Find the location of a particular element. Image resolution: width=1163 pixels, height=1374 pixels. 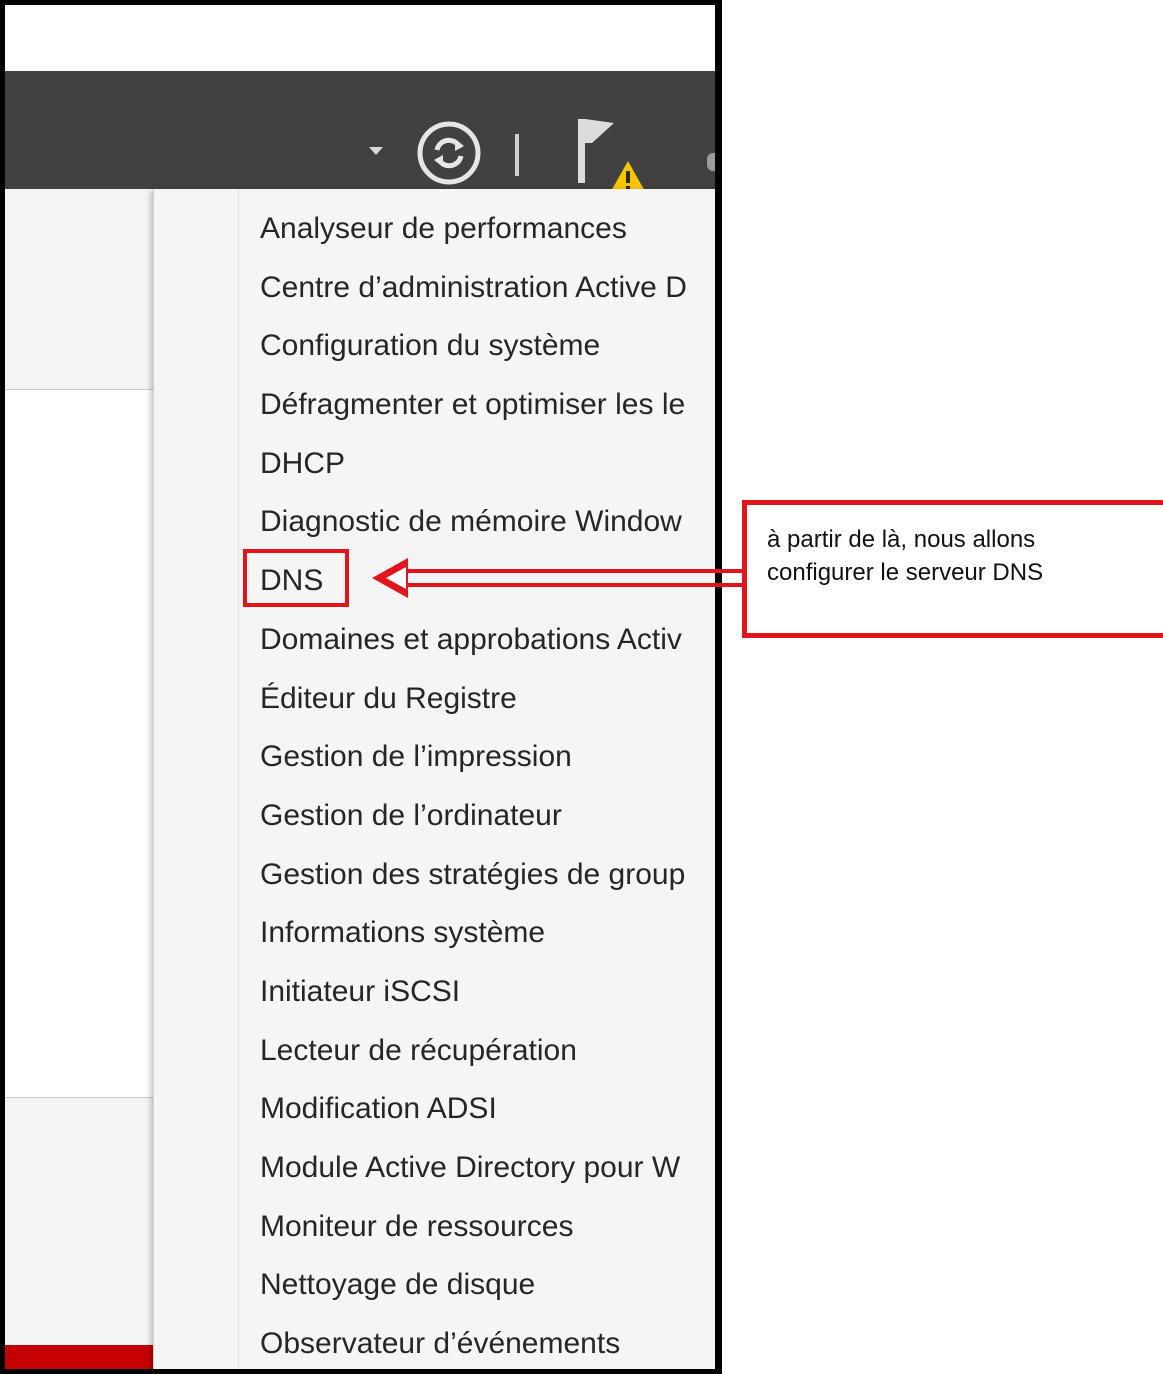

dropdown-arrow-icon is located at coordinates (376, 151).